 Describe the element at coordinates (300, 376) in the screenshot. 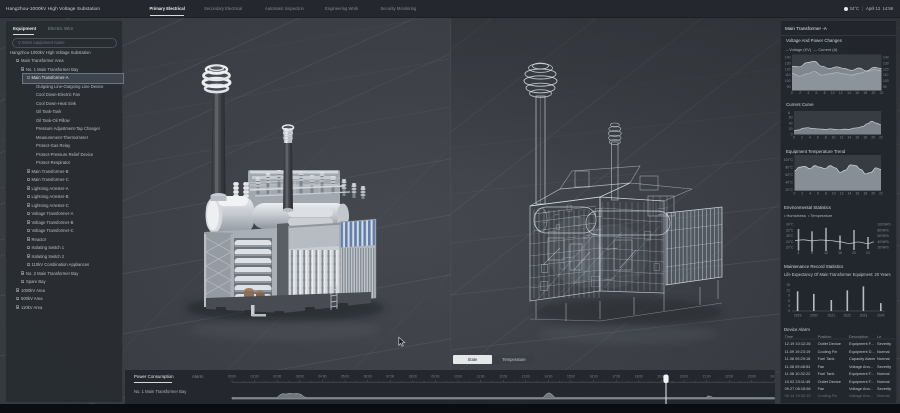

I see `svg-text: 03:00` at that location.